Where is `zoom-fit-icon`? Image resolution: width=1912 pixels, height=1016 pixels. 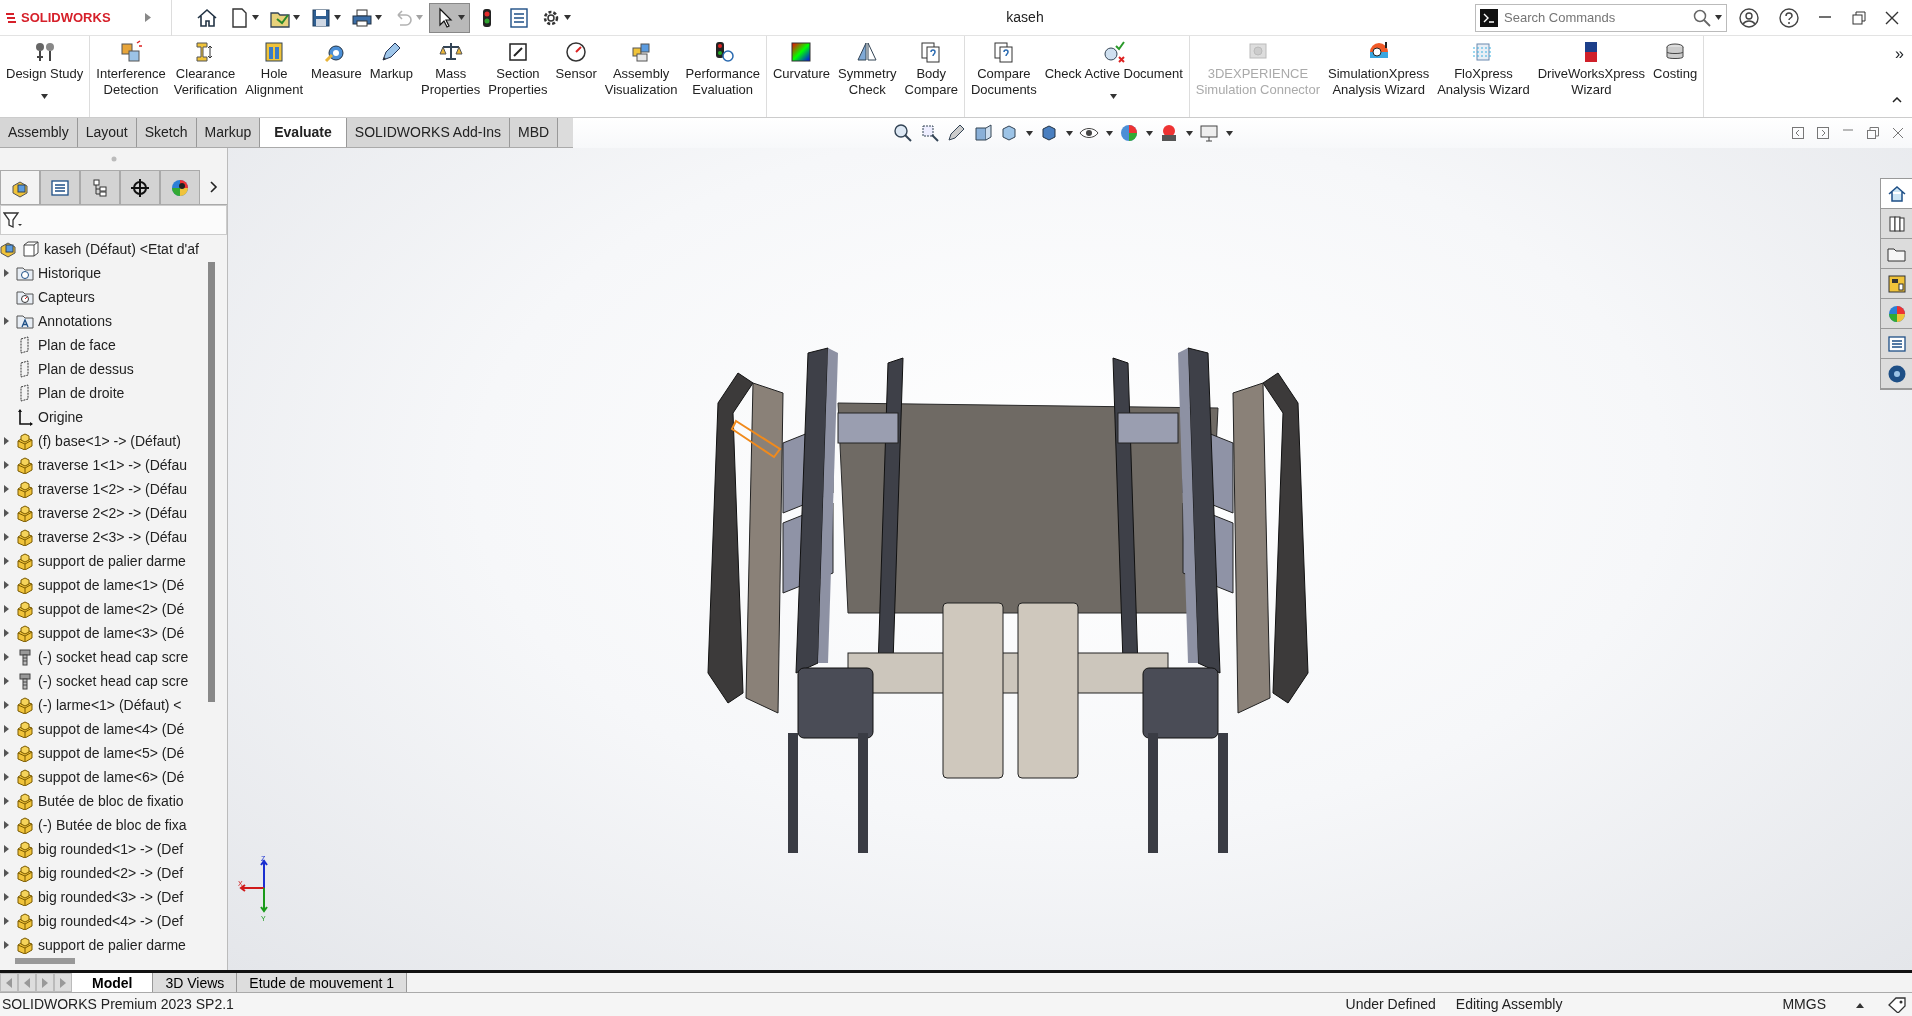
zoom-fit-icon is located at coordinates (903, 133).